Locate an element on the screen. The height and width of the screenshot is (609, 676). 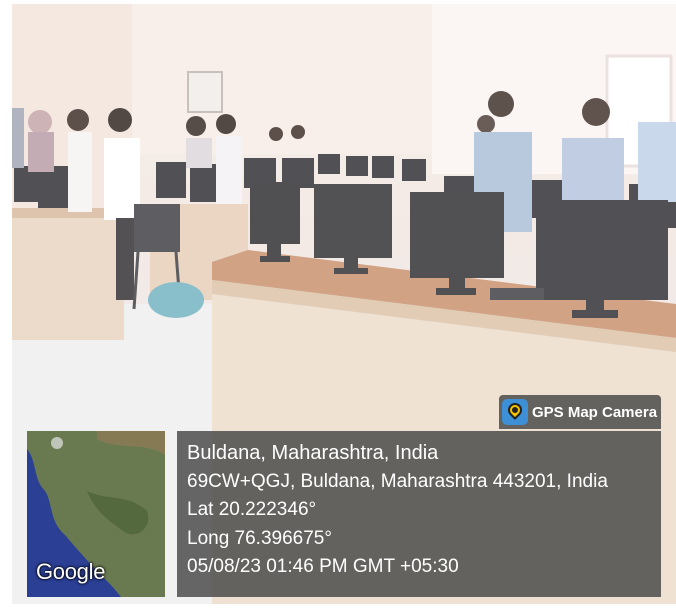
longitude: Long 76.396675° is located at coordinates (259, 538).